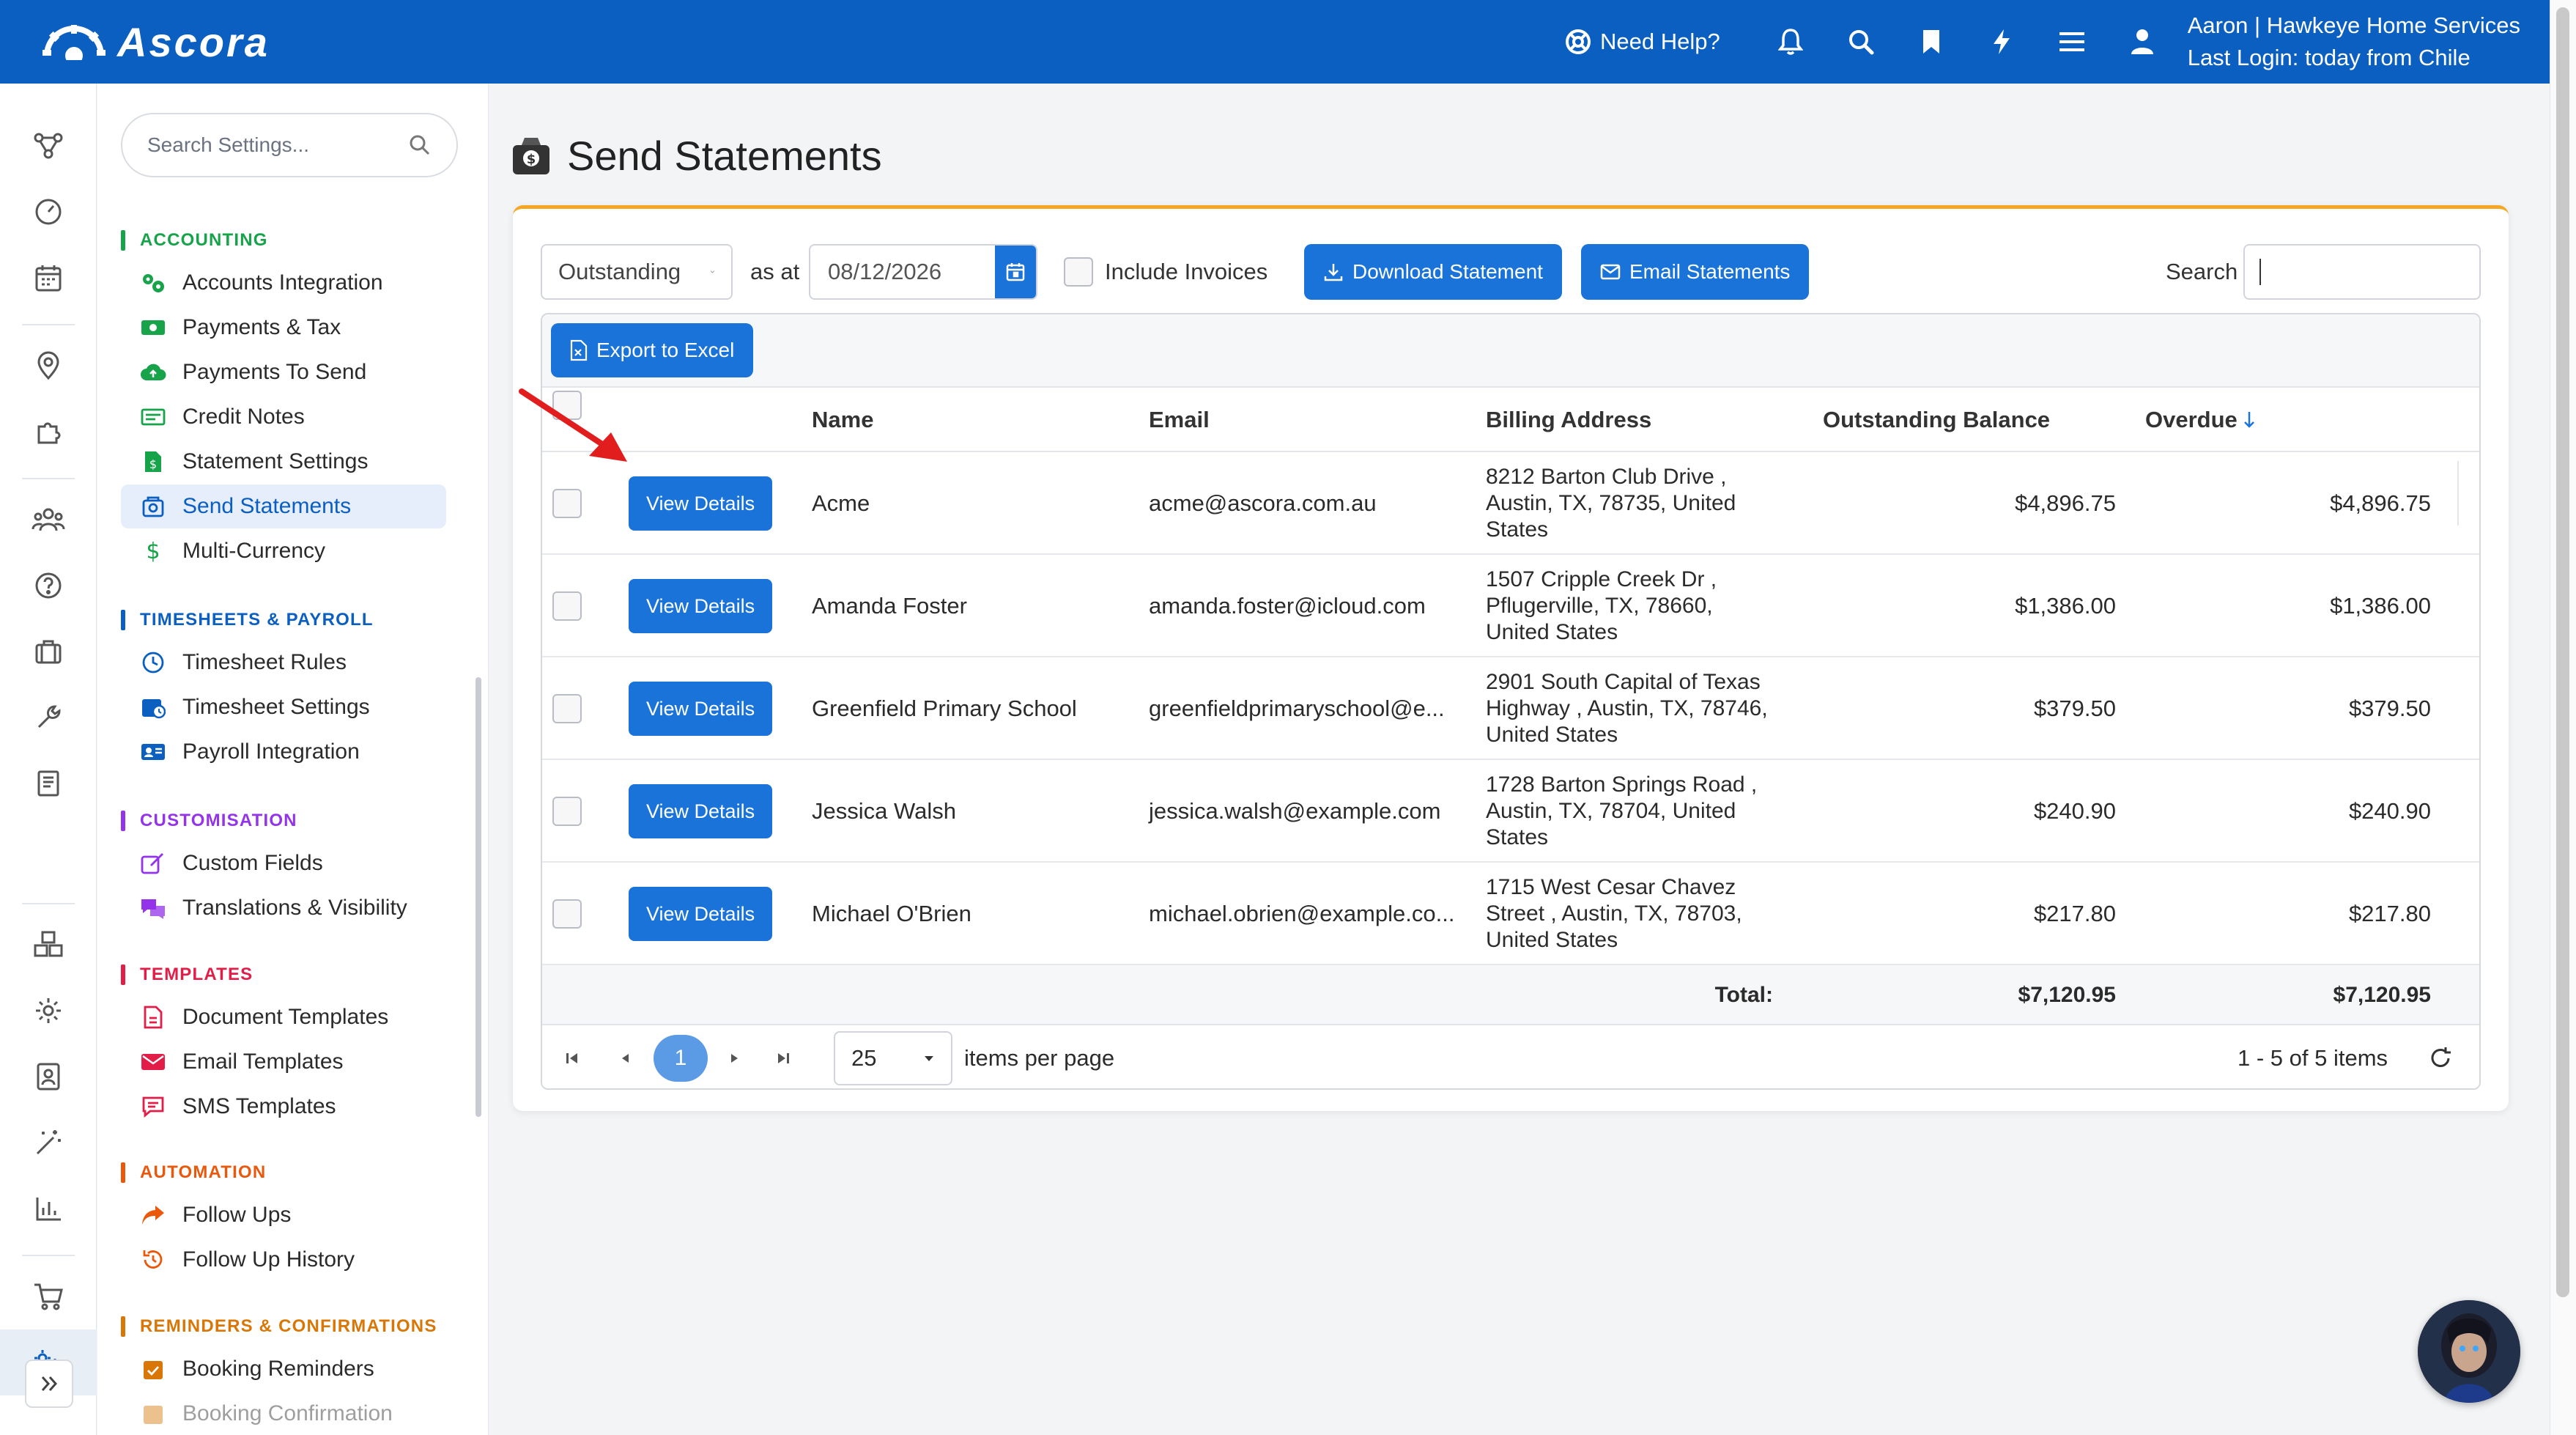 The height and width of the screenshot is (1435, 2576). I want to click on rail-inventory, so click(48, 945).